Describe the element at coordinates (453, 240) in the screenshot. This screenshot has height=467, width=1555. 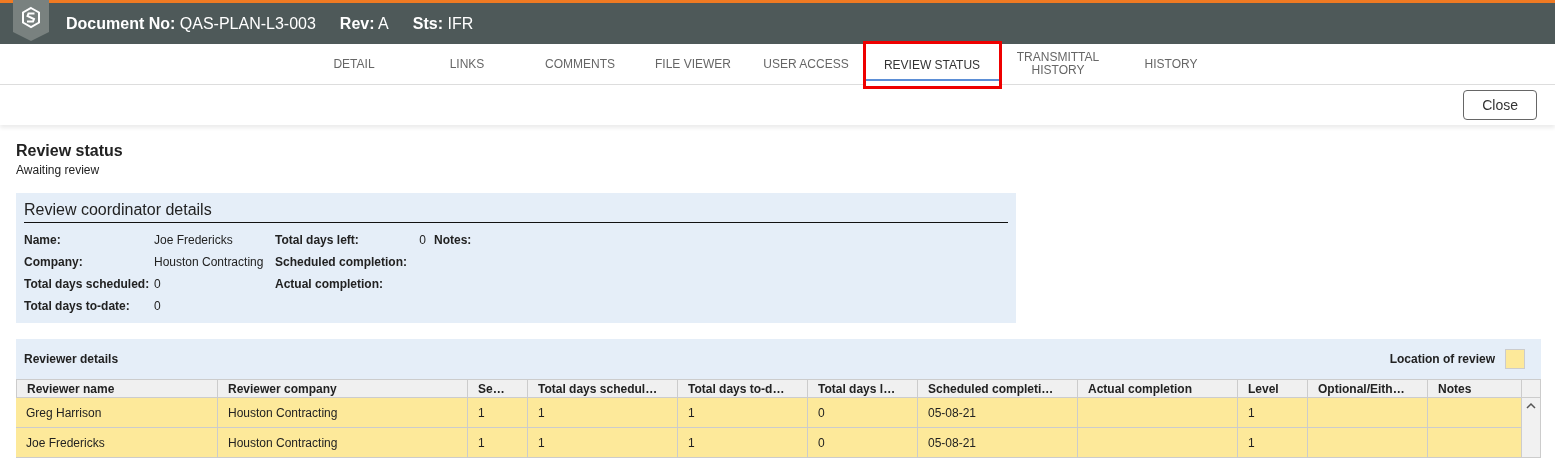
I see `field-label: Notes:` at that location.